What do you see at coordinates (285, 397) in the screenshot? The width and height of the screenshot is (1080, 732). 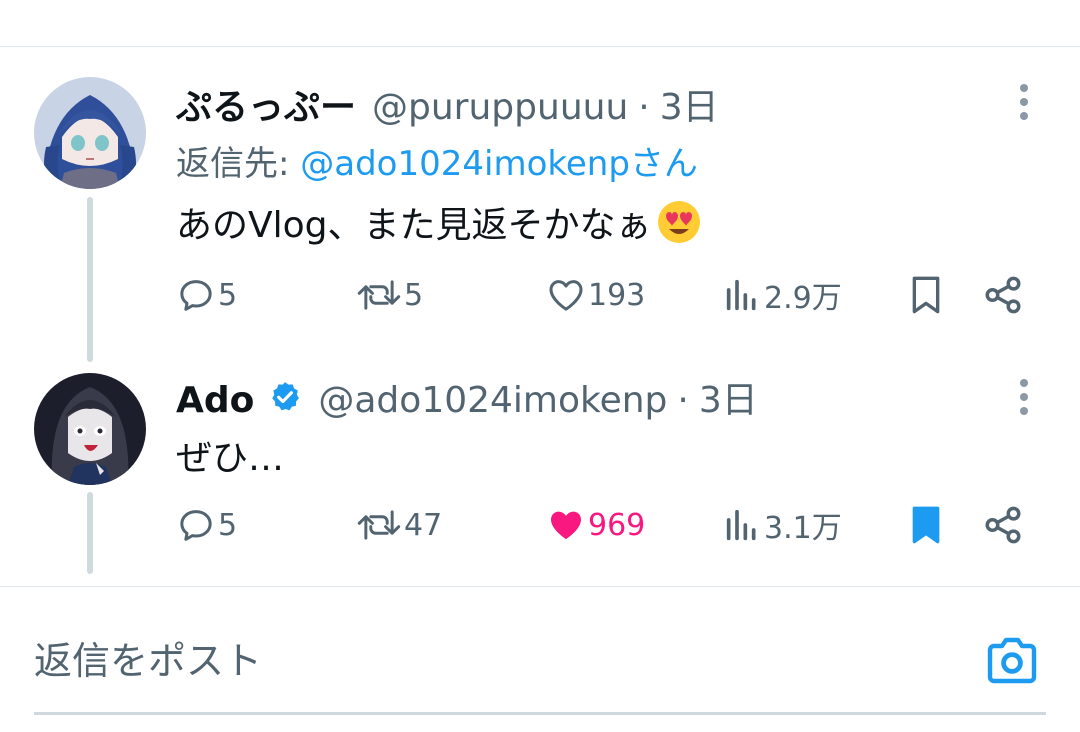 I see `verified-badge-icon` at bounding box center [285, 397].